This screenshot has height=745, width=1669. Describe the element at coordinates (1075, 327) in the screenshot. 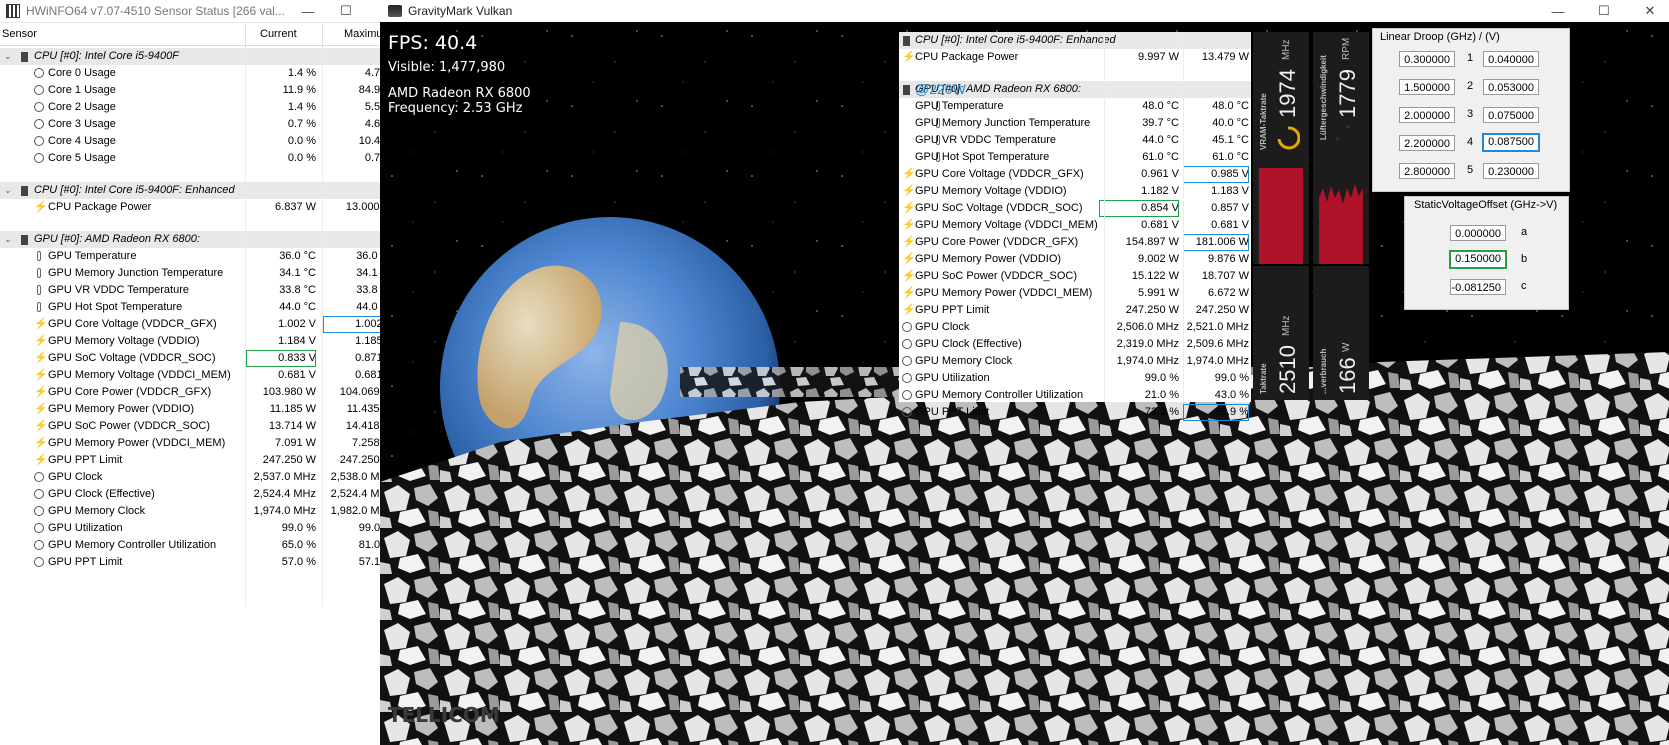

I see `sensor-row: GPU Clock 2,506.0 MHz 2,521.0 MHz` at that location.